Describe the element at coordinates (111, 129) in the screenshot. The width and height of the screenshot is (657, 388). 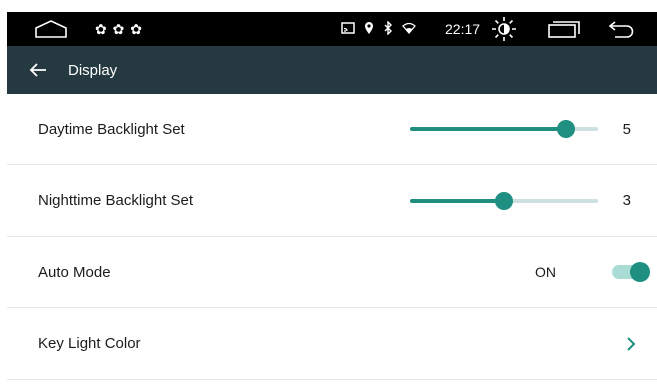
I see `setting-label: Daytime Backlight Set` at that location.